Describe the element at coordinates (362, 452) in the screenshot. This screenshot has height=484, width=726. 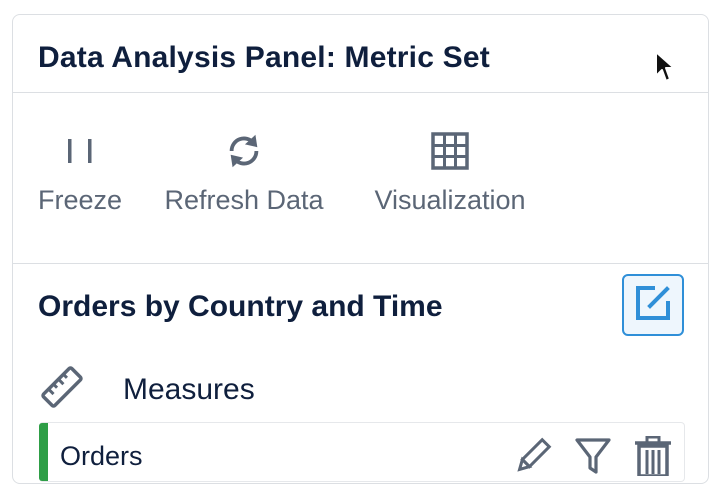
I see `measure-item-orders: Orders` at that location.